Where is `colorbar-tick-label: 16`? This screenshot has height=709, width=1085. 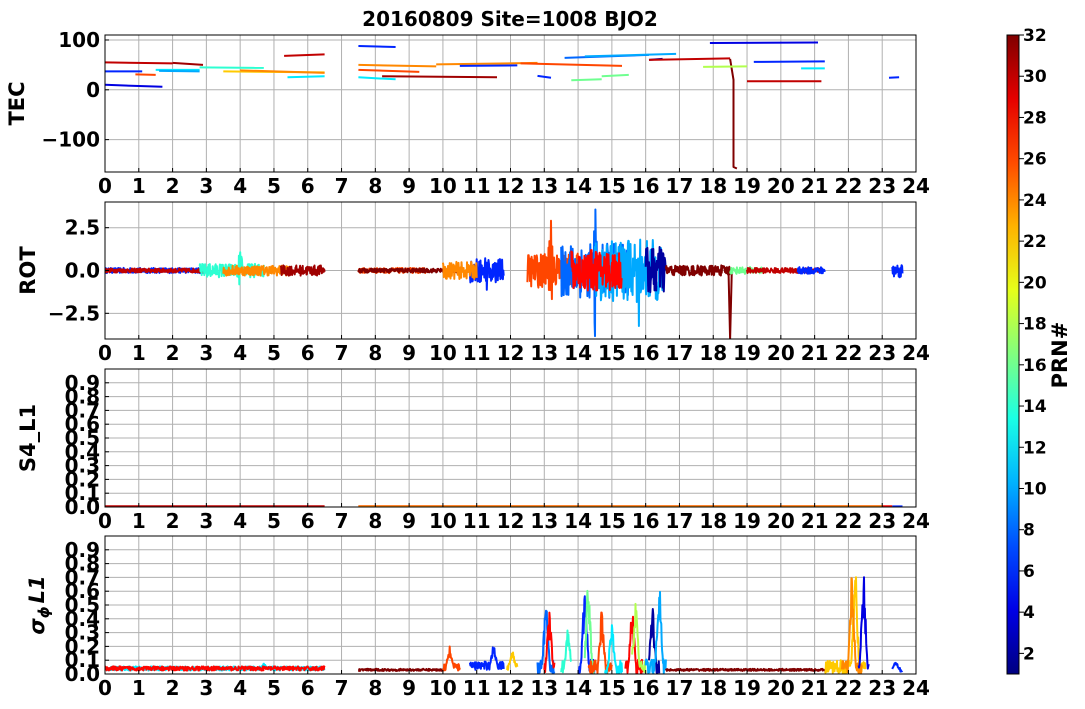 colorbar-tick-label: 16 is located at coordinates (1035, 366).